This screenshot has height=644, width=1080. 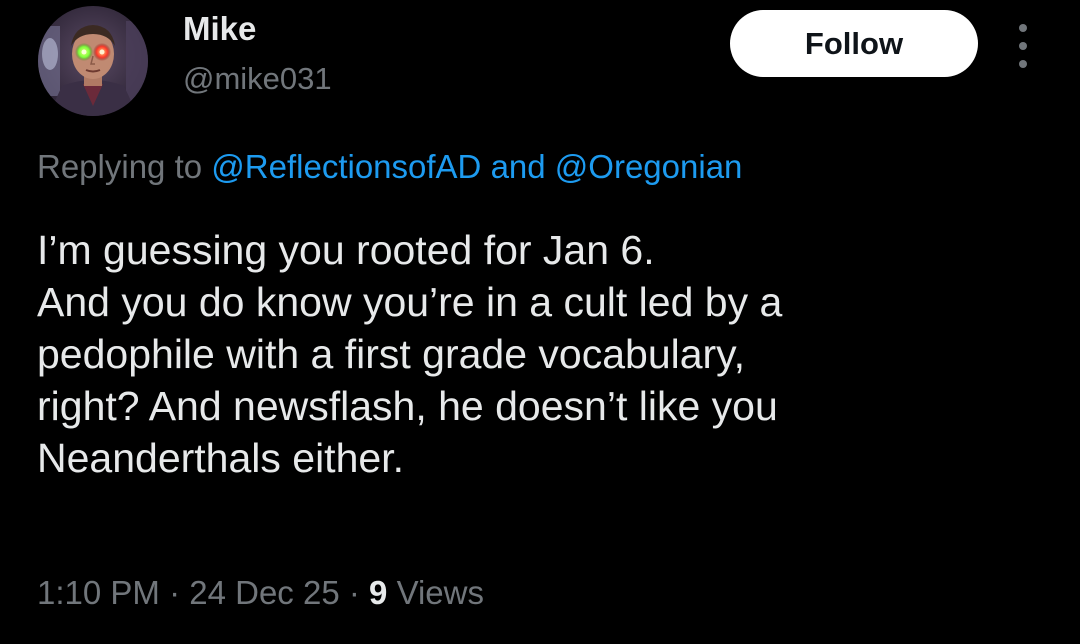 What do you see at coordinates (98, 592) in the screenshot?
I see `tweet-time: 1:10 PM` at bounding box center [98, 592].